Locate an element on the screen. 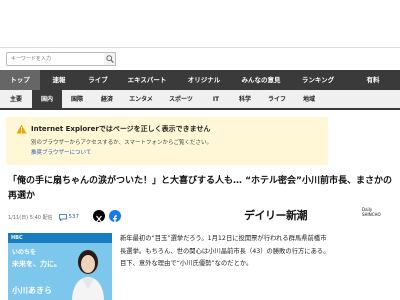 The image size is (400, 300). tab-breaking: 速報 is located at coordinates (59, 80).